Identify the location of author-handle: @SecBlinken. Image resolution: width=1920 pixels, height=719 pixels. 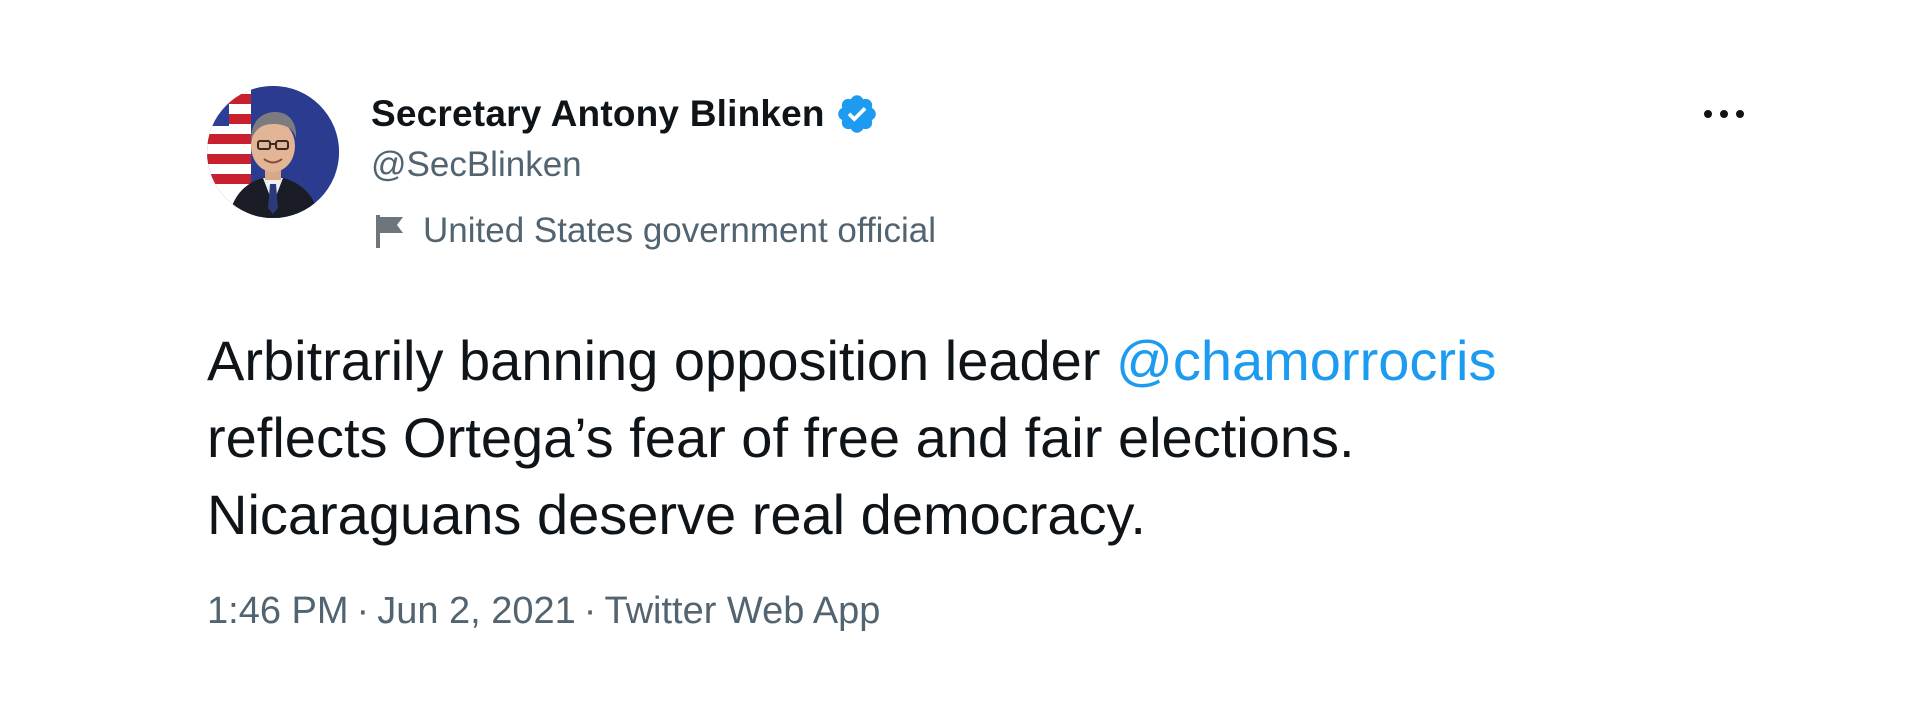
(476, 165).